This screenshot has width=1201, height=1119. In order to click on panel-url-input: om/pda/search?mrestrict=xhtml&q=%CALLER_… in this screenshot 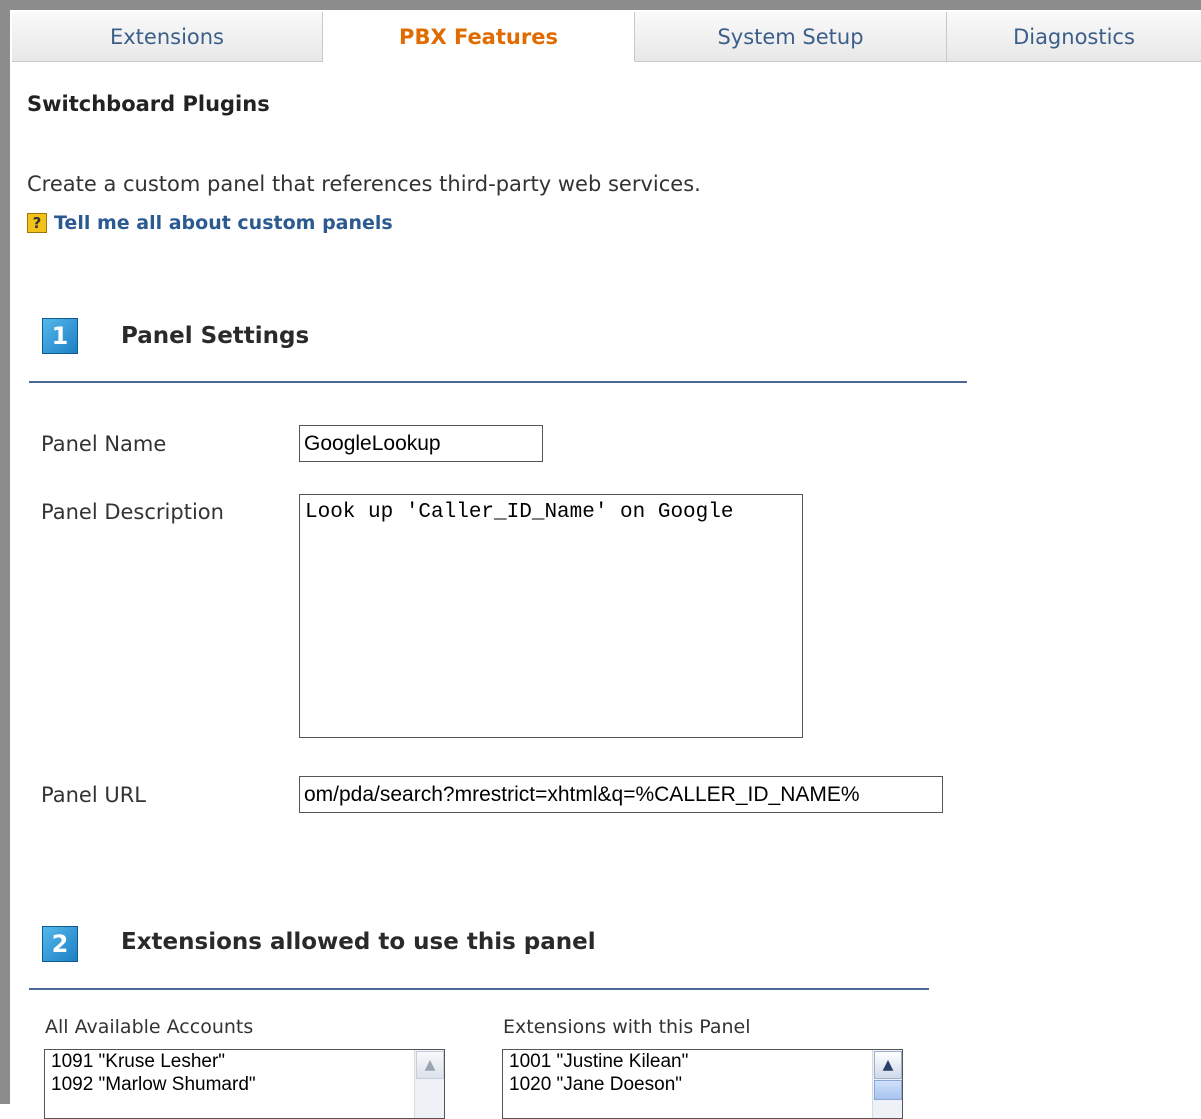, I will do `click(621, 794)`.